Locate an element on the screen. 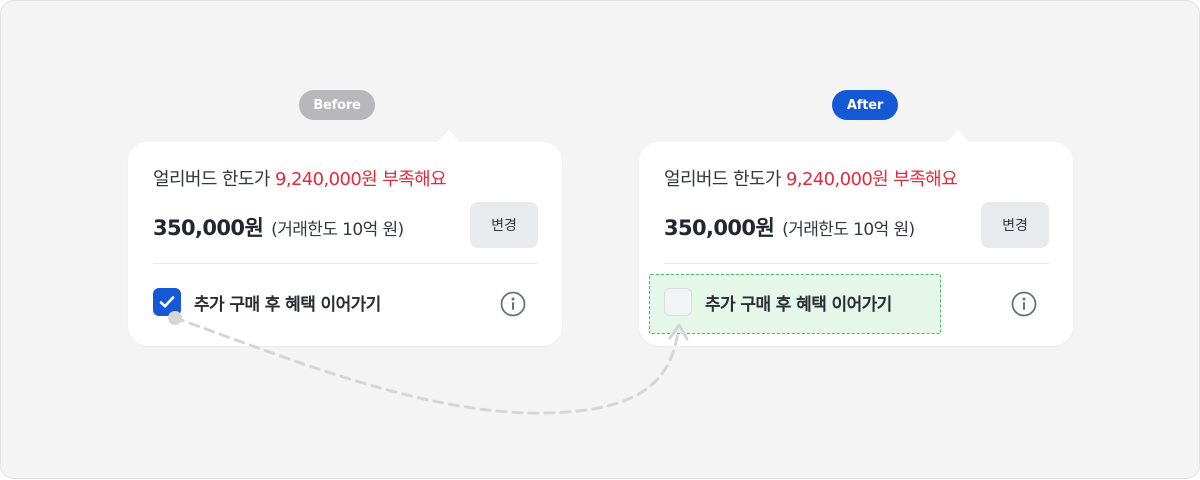 The width and height of the screenshot is (1200, 480). checkmark-icon is located at coordinates (167, 302).